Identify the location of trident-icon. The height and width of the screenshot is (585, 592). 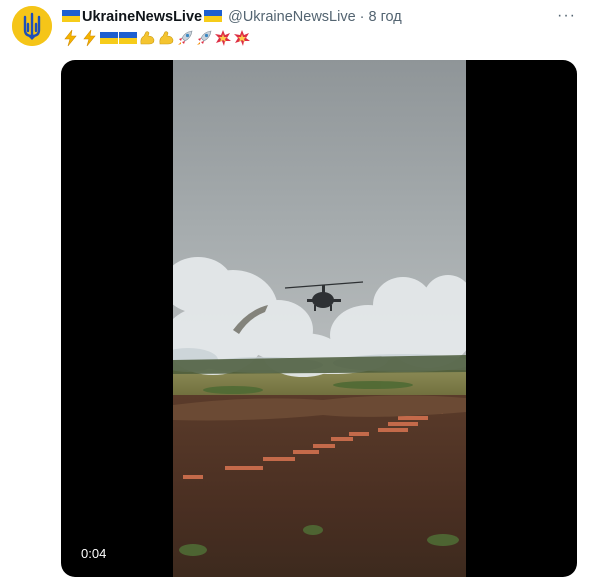
(32, 26).